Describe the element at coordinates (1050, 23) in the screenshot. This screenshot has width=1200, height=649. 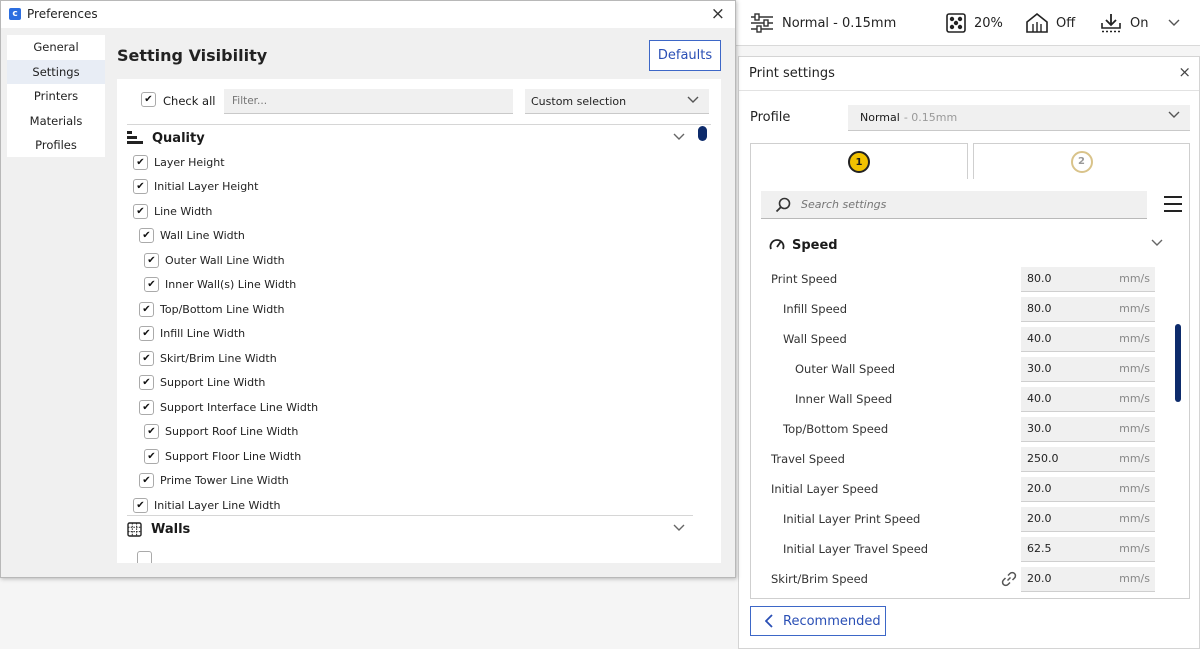
I see `support-summary: Off` at that location.